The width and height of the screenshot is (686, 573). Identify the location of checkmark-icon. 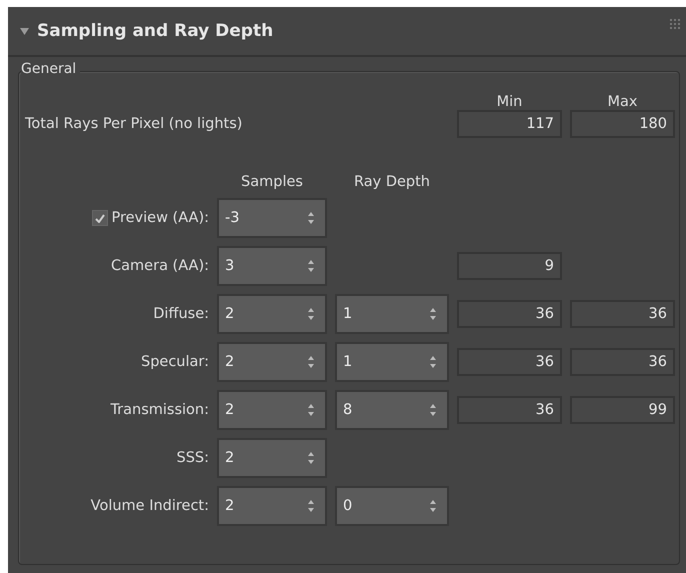
(99, 218).